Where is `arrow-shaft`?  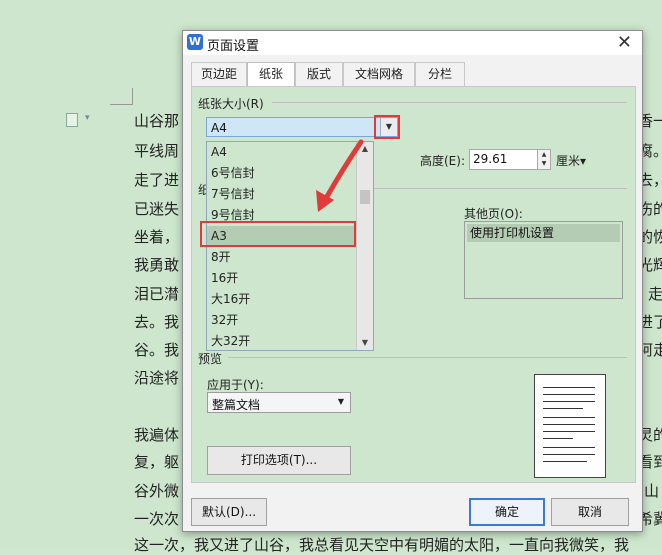 arrow-shaft is located at coordinates (343, 171).